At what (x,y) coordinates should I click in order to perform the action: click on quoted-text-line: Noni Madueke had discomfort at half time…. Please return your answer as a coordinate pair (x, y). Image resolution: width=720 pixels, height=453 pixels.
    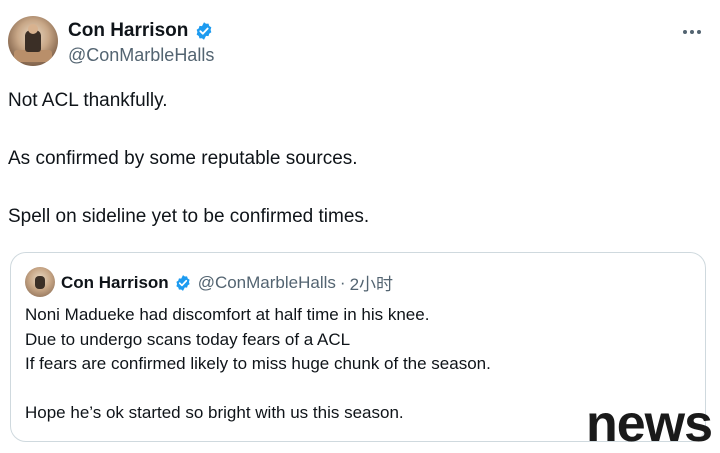
    Looking at the image, I should click on (227, 314).